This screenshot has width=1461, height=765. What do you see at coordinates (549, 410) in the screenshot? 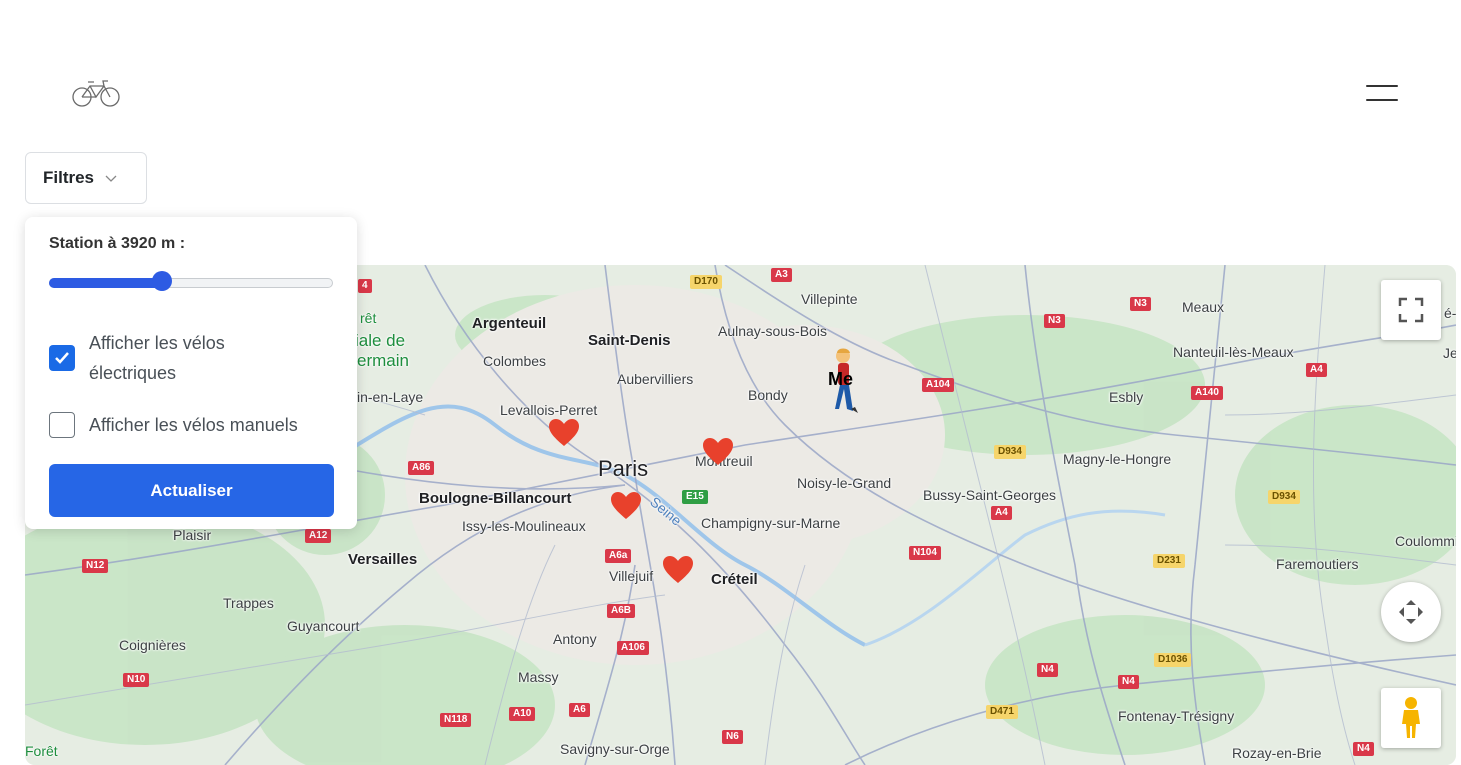
I see `place-label: Levallois-Perret` at bounding box center [549, 410].